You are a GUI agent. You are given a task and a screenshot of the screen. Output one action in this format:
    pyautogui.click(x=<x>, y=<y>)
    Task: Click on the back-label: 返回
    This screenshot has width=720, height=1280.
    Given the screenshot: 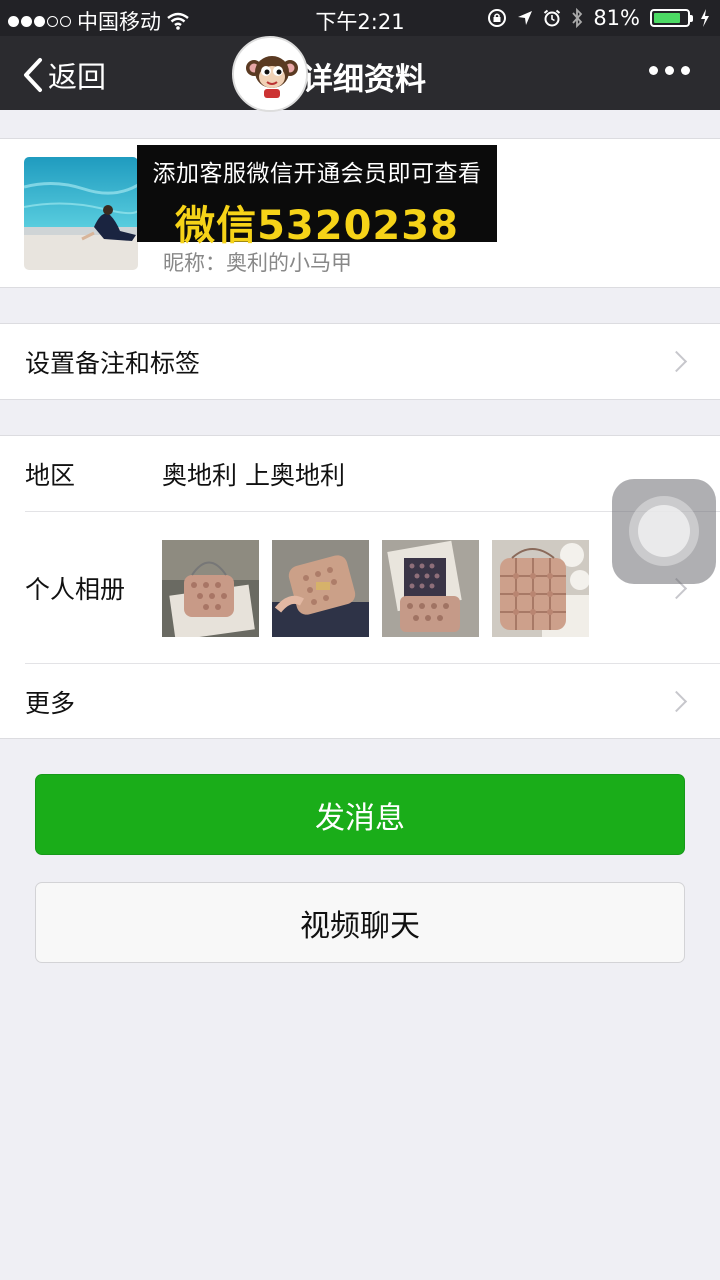 What is the action you would take?
    pyautogui.click(x=77, y=77)
    